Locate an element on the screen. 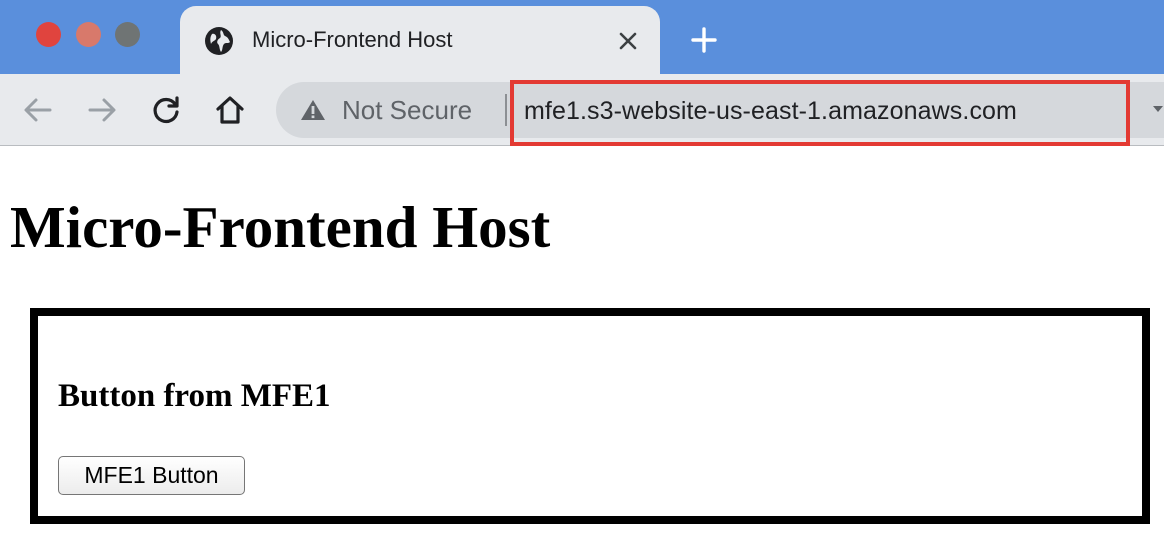 The width and height of the screenshot is (1164, 538). mfe1-heading: Button from MFE1 is located at coordinates (194, 396).